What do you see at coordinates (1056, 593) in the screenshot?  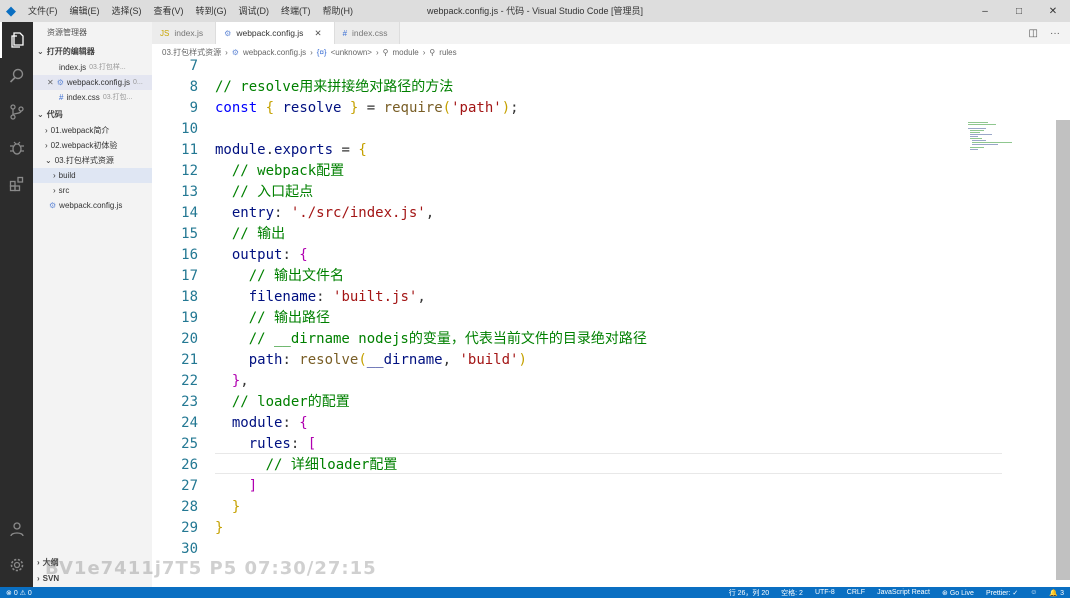 I see `notifications-button: 🔔 3` at bounding box center [1056, 593].